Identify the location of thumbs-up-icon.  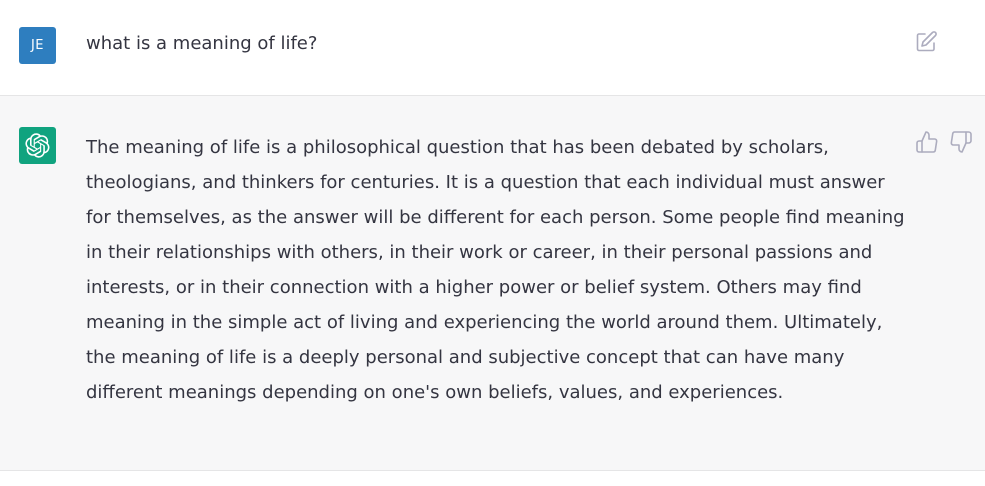
(927, 142).